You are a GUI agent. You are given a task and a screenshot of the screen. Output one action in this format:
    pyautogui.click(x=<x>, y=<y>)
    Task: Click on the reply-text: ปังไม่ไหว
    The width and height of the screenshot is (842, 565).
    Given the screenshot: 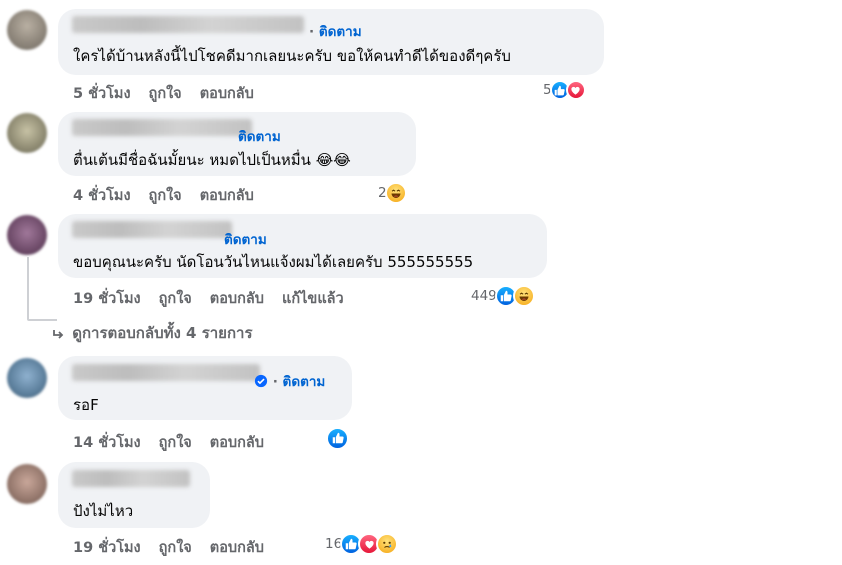 What is the action you would take?
    pyautogui.click(x=103, y=511)
    